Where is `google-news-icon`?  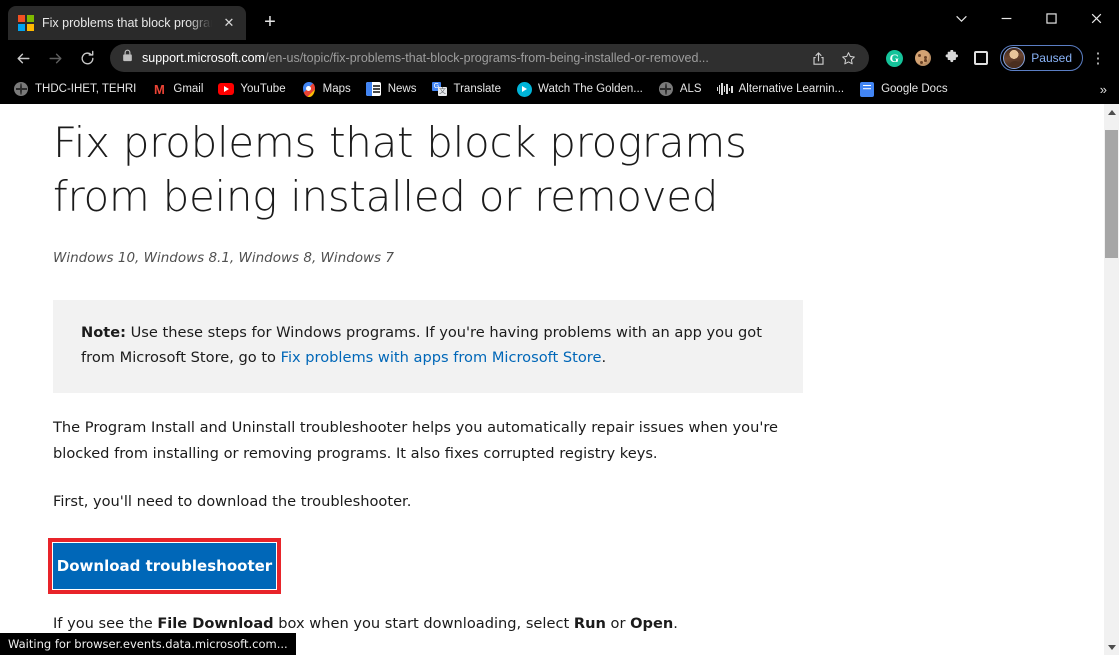
google-news-icon is located at coordinates (374, 89).